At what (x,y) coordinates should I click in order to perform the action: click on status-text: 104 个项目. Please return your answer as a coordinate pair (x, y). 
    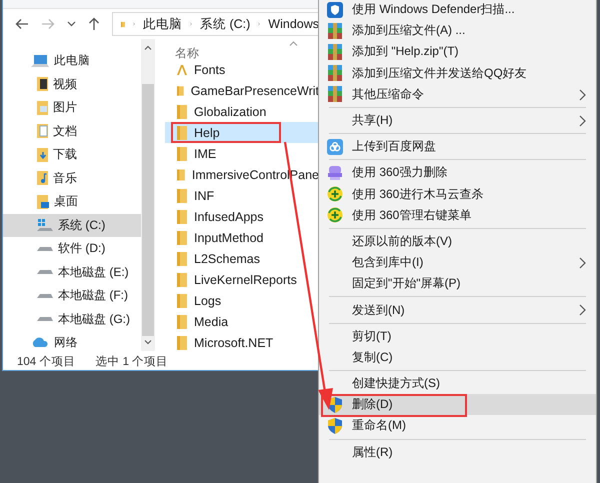
    Looking at the image, I should click on (46, 361).